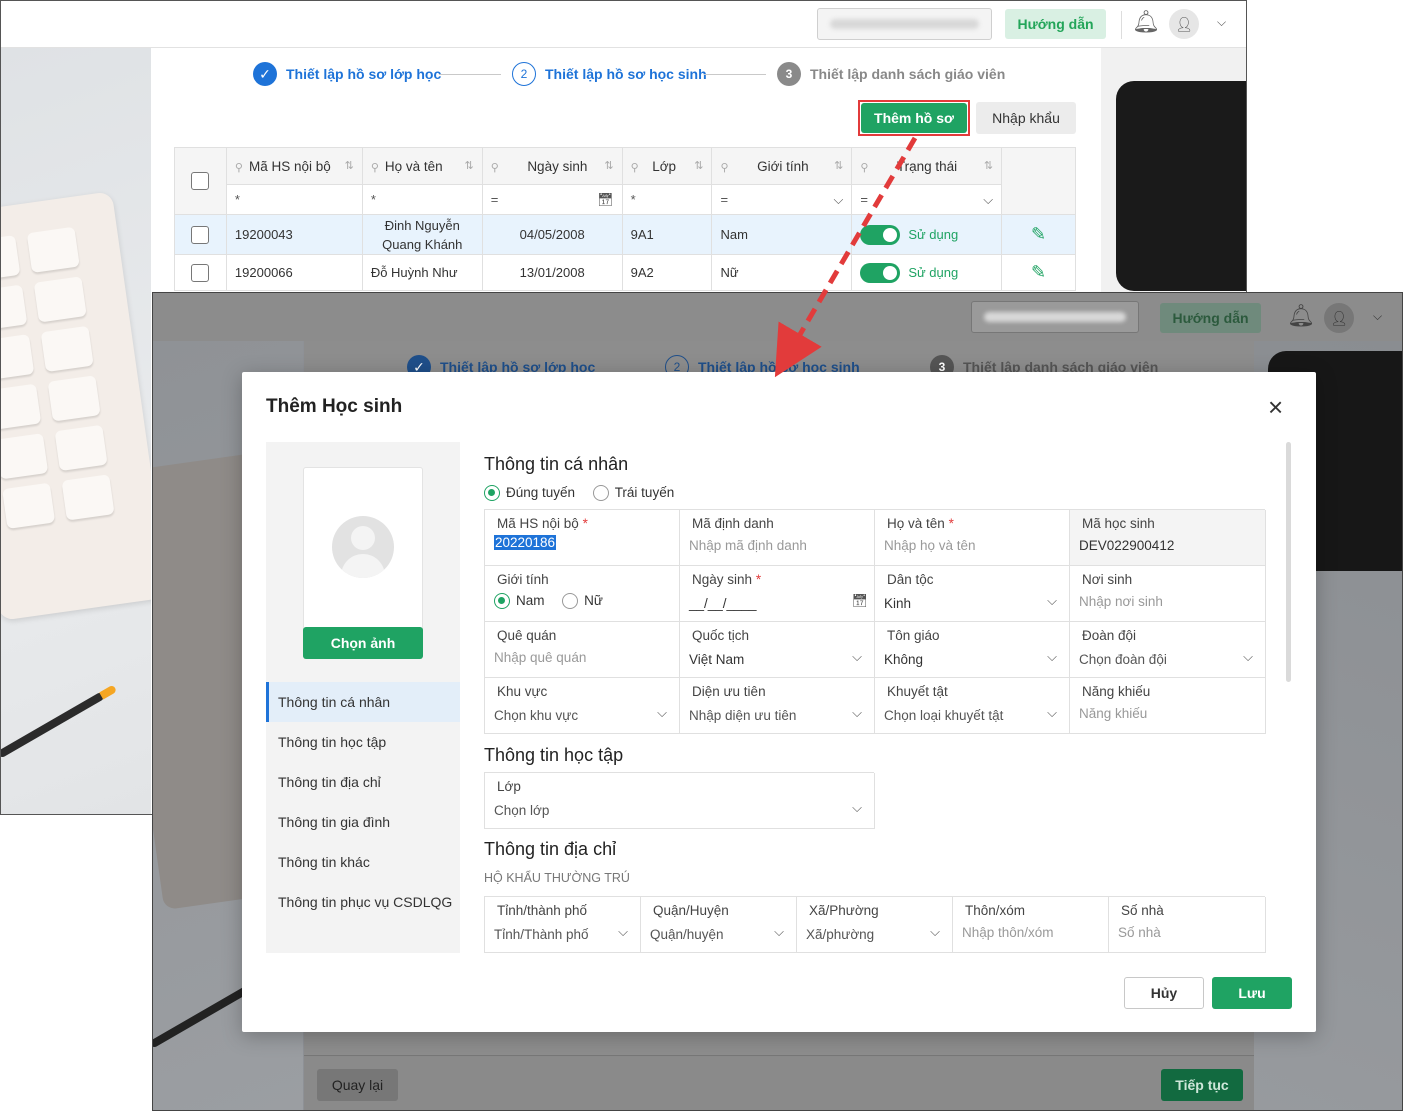 The width and height of the screenshot is (1403, 1111). Describe the element at coordinates (972, 650) in the screenshot. I see `religion-select: Tôn giáo Không ⌵` at that location.